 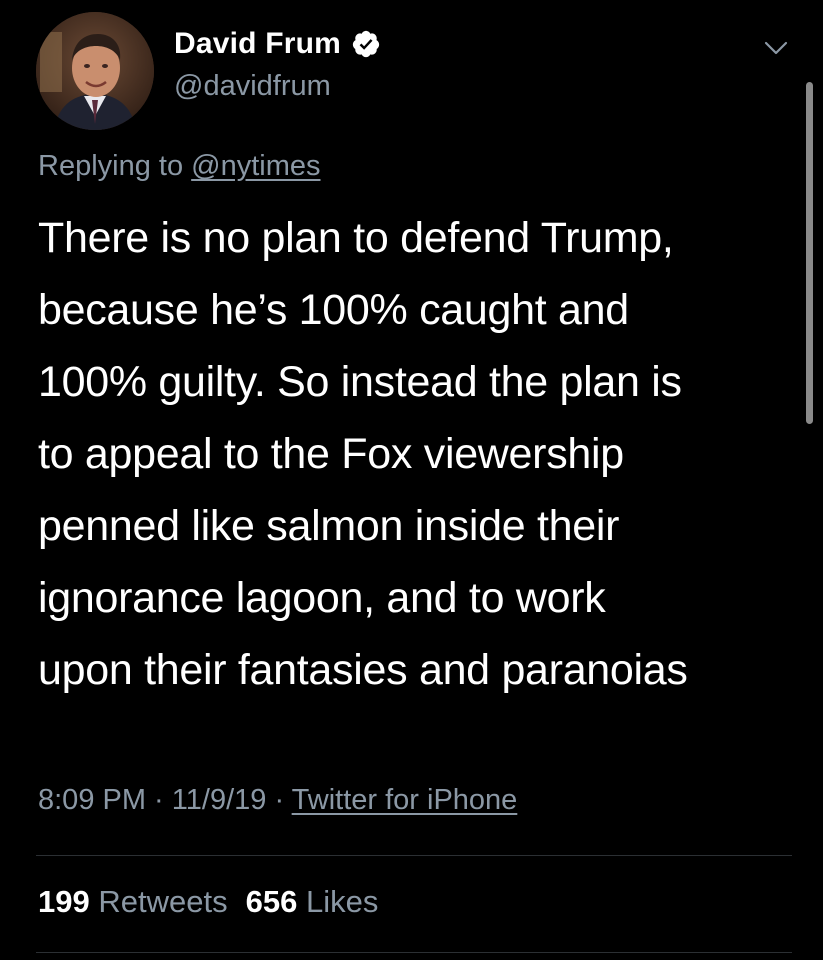 I want to click on likes-count: 656, so click(x=271, y=901).